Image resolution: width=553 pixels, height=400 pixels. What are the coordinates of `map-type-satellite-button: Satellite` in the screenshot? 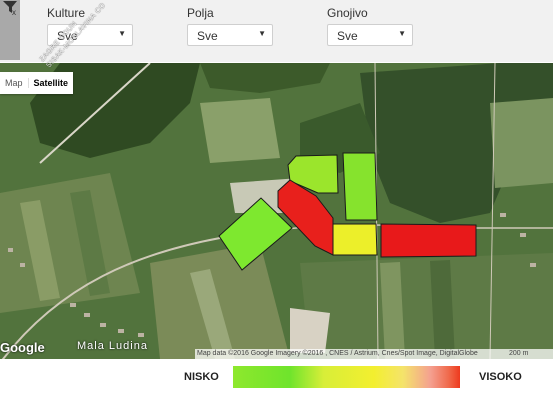 It's located at (50, 83).